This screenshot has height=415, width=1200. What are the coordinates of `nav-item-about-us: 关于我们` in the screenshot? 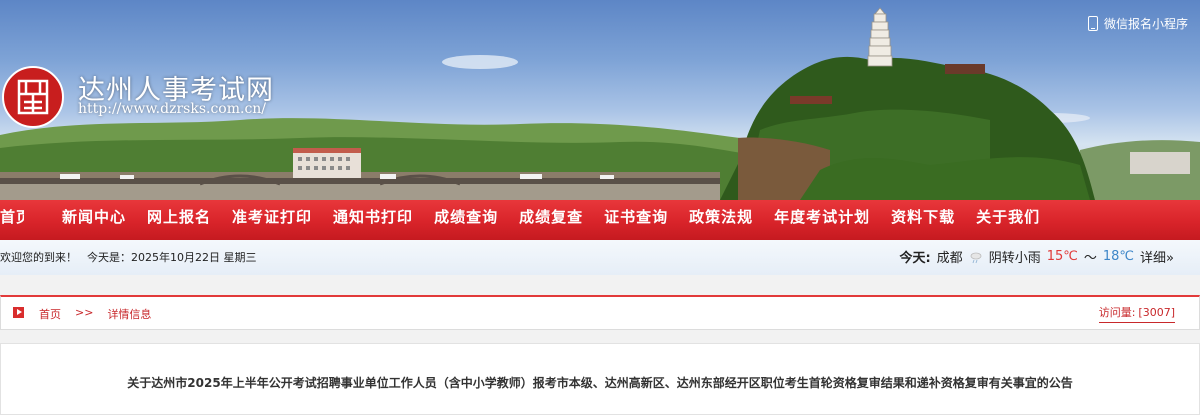 It's located at (1008, 220).